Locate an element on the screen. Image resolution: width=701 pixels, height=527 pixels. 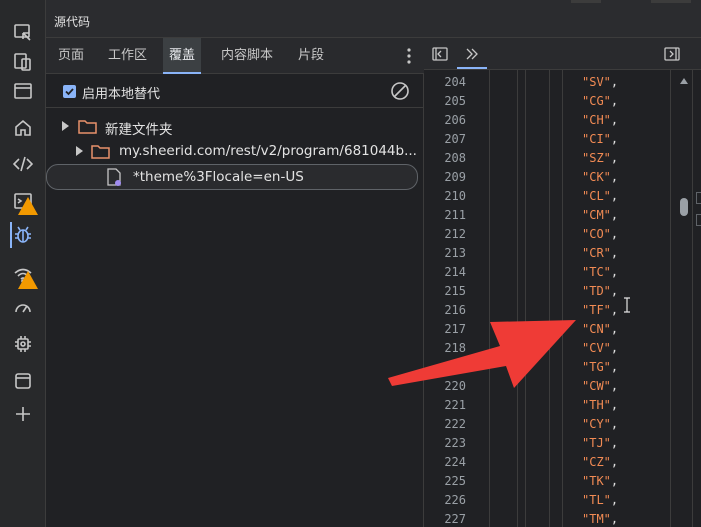
more-tabs-chevron-icon is located at coordinates (472, 54).